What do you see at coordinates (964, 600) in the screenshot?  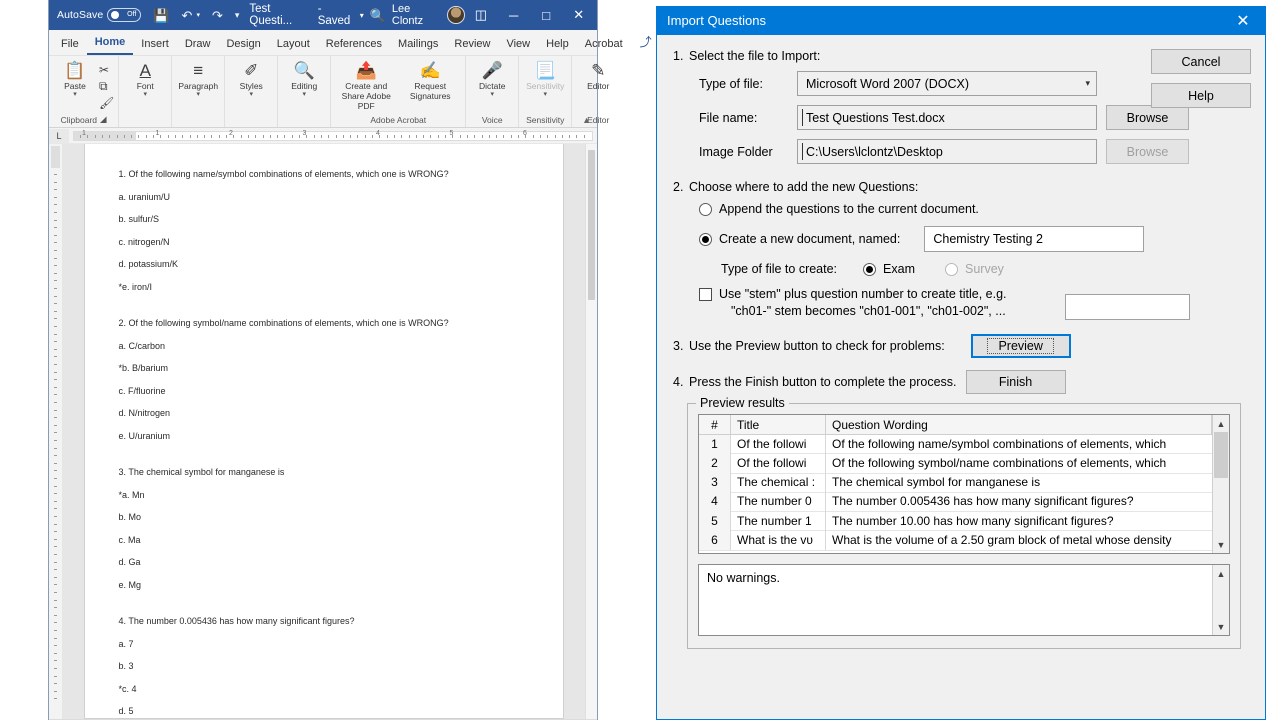 I see `warnings-box: No warnings. ▲ ▼` at bounding box center [964, 600].